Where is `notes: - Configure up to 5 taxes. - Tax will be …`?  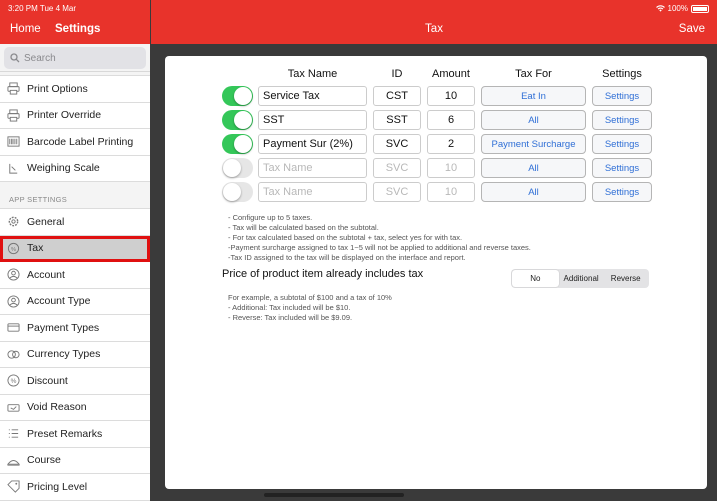 notes: - Configure up to 5 taxes. - Tax will be … is located at coordinates (379, 238).